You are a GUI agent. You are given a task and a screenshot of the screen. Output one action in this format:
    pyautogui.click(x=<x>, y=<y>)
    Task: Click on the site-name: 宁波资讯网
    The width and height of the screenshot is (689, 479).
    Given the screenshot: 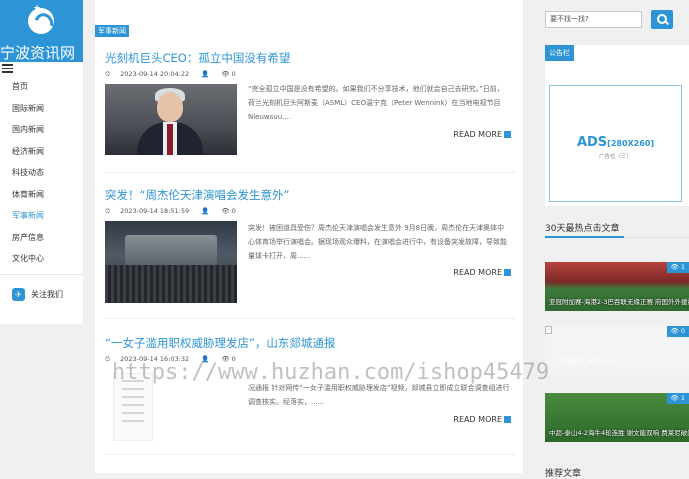 What is the action you would take?
    pyautogui.click(x=38, y=53)
    